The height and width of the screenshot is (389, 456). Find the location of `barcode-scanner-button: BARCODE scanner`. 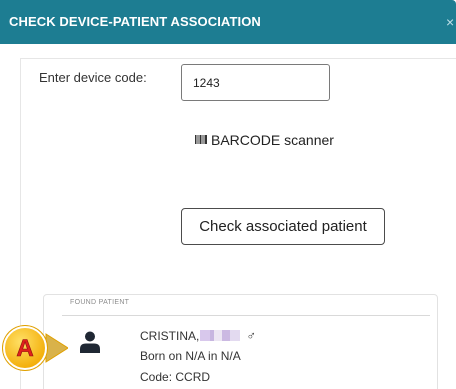

barcode-scanner-button: BARCODE scanner is located at coordinates (264, 140).